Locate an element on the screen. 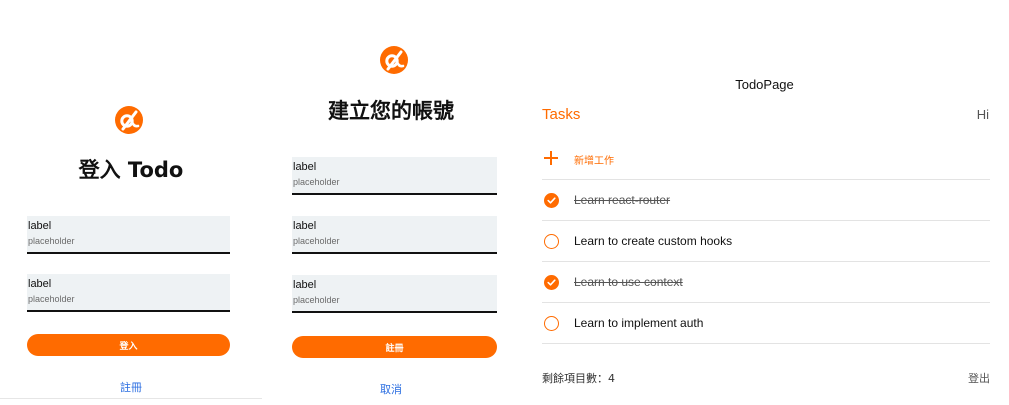 The width and height of the screenshot is (1009, 405). task-item: Learn to create custom hooks is located at coordinates (766, 241).